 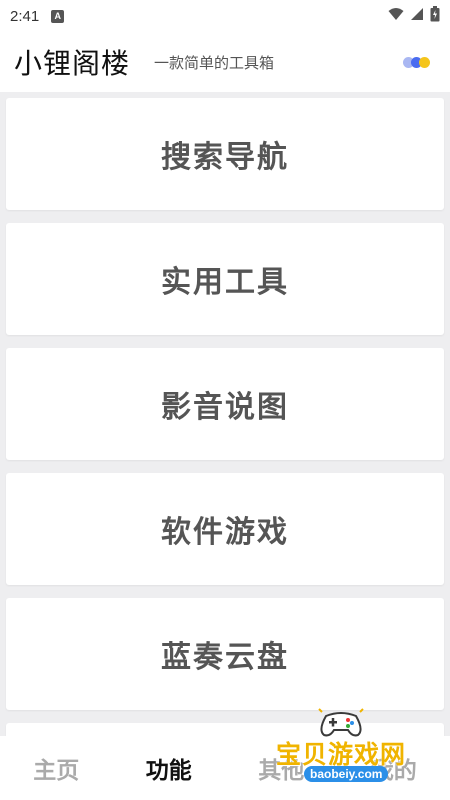 I want to click on tab-home: 主页, so click(x=56, y=768).